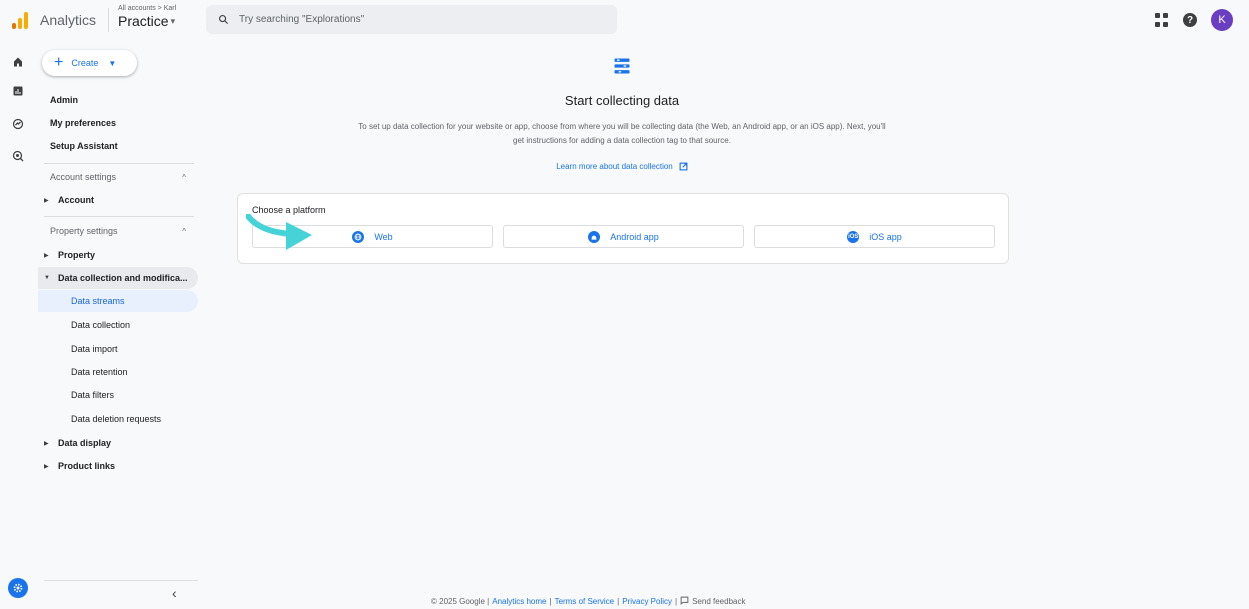 The width and height of the screenshot is (1249, 609). What do you see at coordinates (118, 443) in the screenshot?
I see `sidebar-item-data-display: ▶ Data display` at bounding box center [118, 443].